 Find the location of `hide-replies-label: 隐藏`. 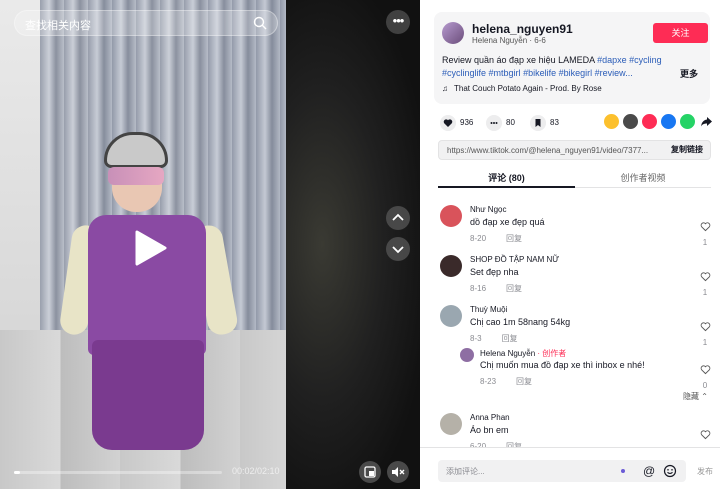

hide-replies-label: 隐藏 is located at coordinates (691, 396).